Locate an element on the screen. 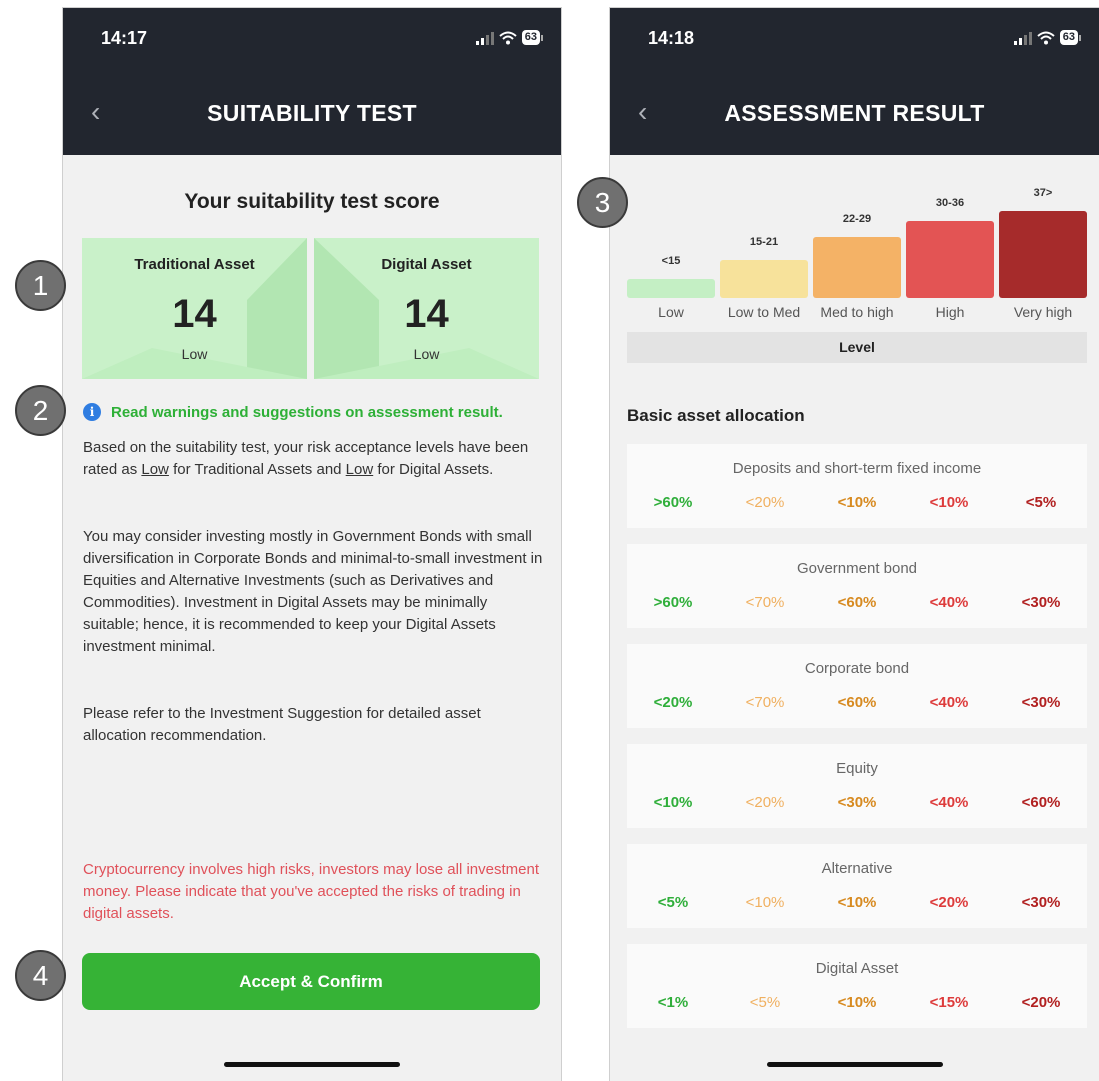  allocation-card: Equity <10% <20% <30% <40% <60% is located at coordinates (857, 786).